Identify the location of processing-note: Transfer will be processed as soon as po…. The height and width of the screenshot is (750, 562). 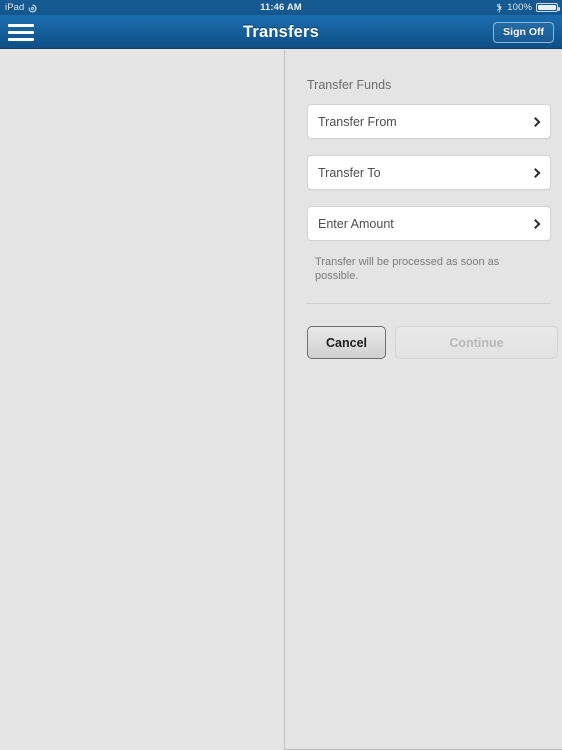
(407, 269).